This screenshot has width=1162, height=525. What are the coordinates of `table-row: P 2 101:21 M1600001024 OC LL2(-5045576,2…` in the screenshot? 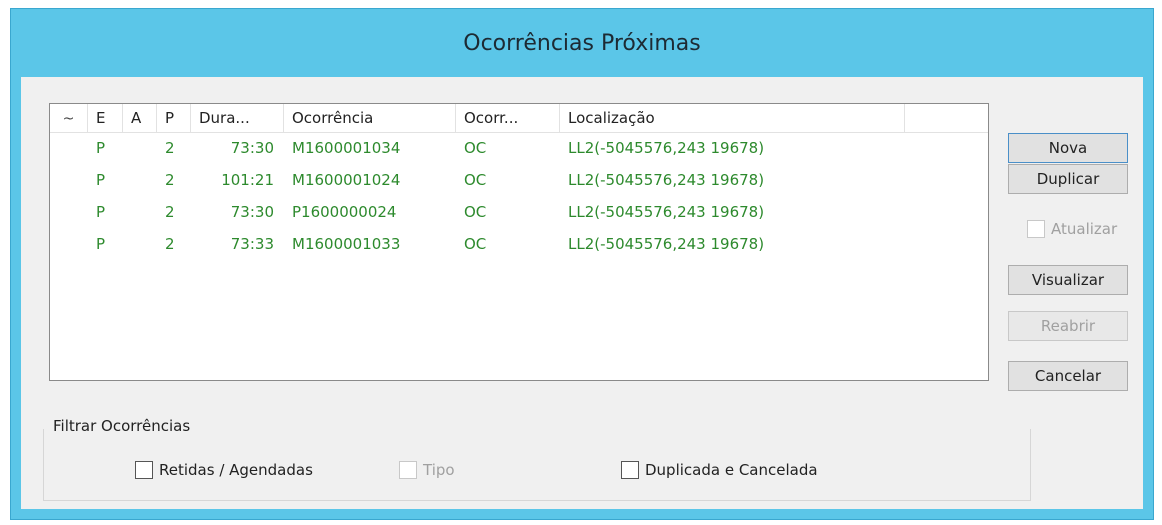 It's located at (519, 180).